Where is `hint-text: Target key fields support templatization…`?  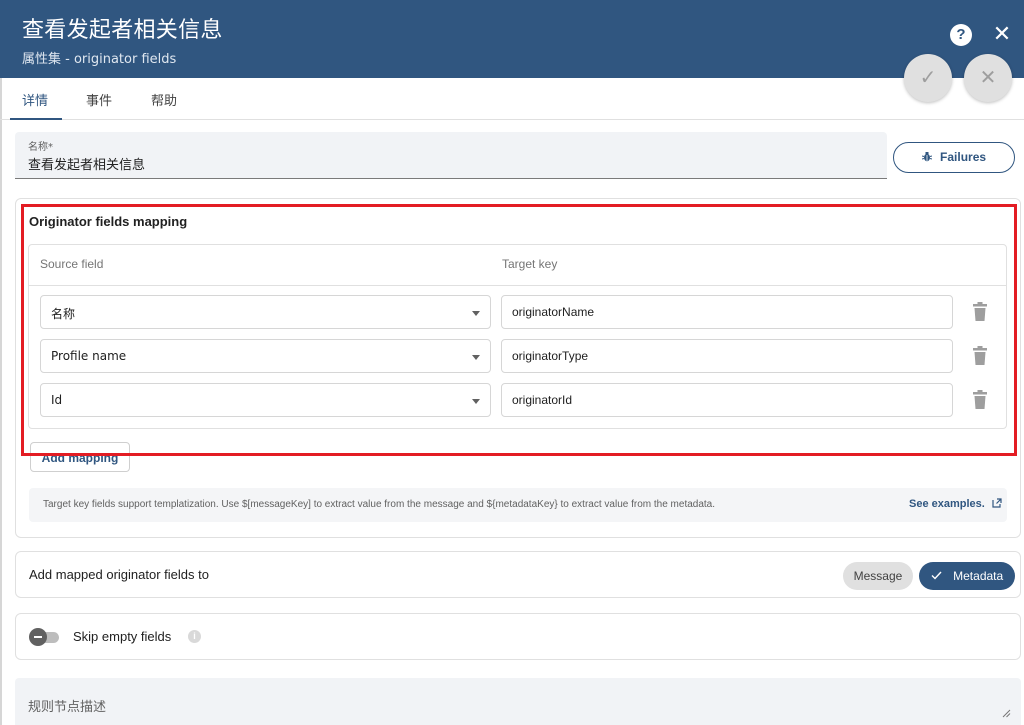
hint-text: Target key fields support templatization… is located at coordinates (379, 504).